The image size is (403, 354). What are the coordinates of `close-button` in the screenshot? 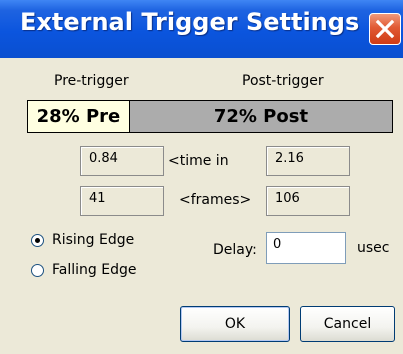 It's located at (385, 29).